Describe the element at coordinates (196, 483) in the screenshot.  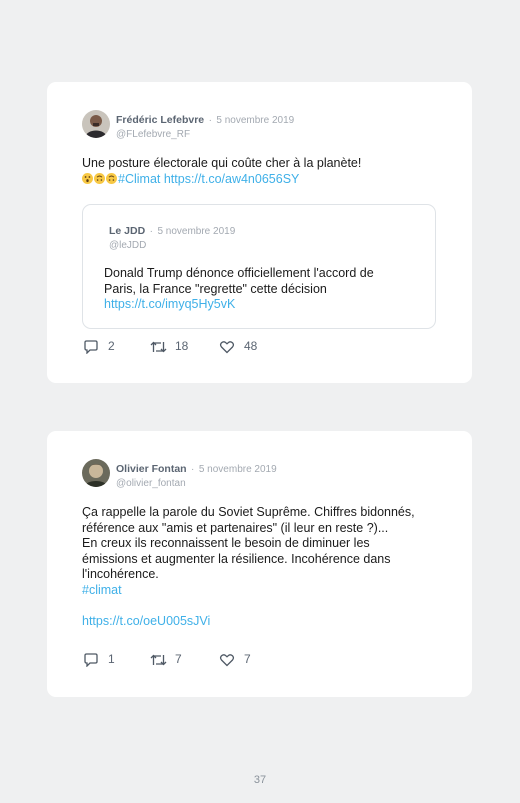
I see `author-handle: @olivier_fontan` at that location.